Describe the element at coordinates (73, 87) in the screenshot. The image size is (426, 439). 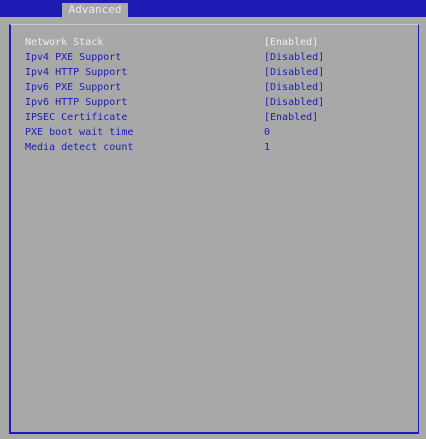
I see `setting-label: Ipv6 PXE Support` at that location.